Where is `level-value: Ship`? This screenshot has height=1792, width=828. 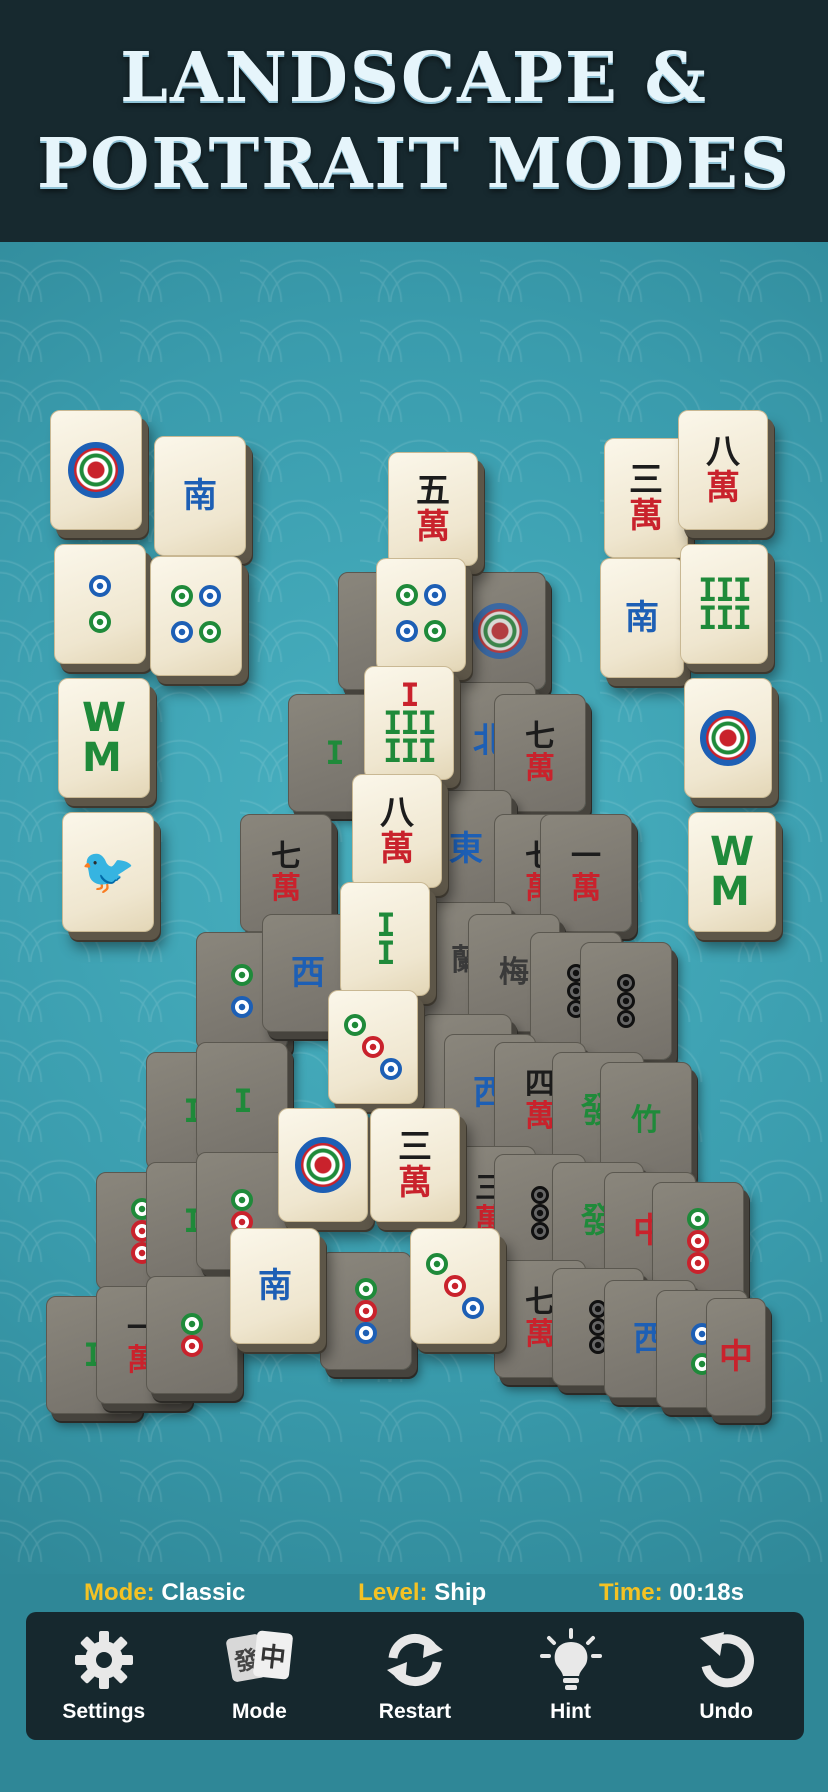 level-value: Ship is located at coordinates (460, 1592).